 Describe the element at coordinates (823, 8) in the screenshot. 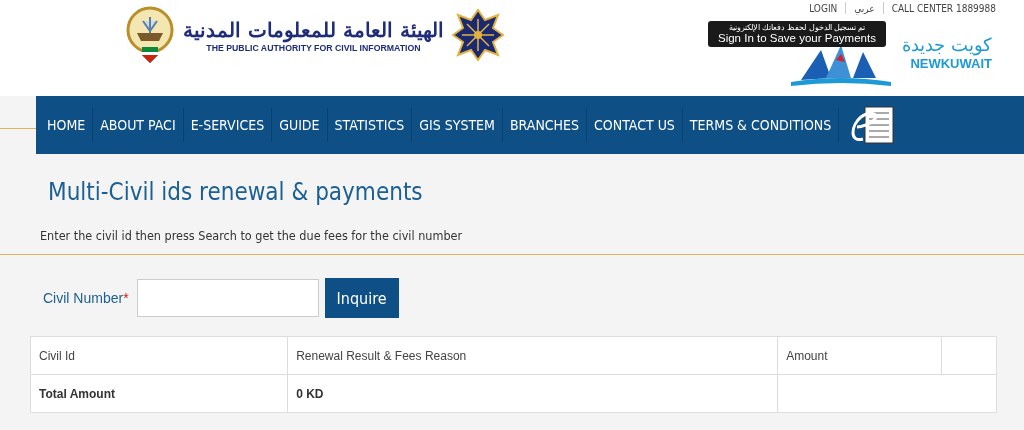

I see `top-link: LOGIN` at that location.